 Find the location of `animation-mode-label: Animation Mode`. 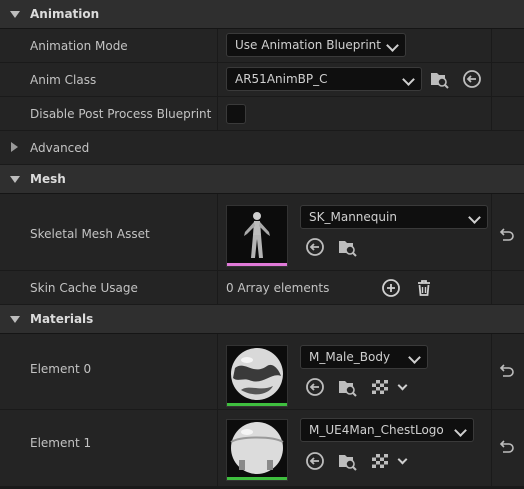

animation-mode-label: Animation Mode is located at coordinates (79, 46).